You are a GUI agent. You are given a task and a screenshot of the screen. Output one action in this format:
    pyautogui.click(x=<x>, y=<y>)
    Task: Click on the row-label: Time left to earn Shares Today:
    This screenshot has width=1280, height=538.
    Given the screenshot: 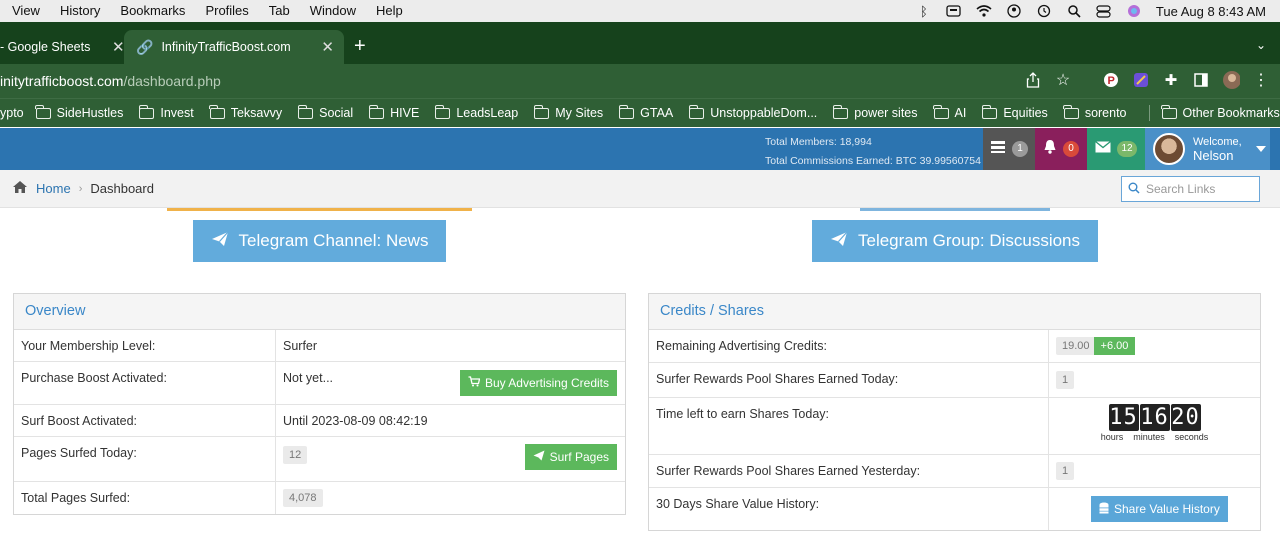 What is the action you would take?
    pyautogui.click(x=849, y=426)
    